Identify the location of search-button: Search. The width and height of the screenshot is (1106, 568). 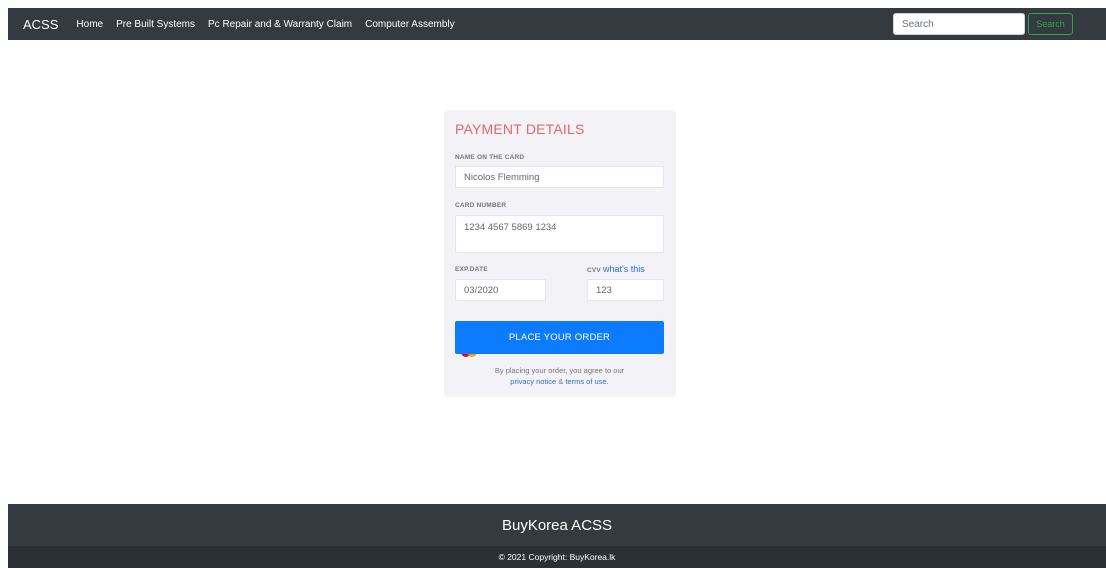
(1050, 24).